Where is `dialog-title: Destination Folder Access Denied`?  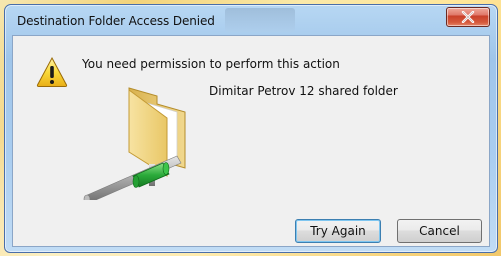
dialog-title: Destination Folder Access Denied is located at coordinates (116, 21).